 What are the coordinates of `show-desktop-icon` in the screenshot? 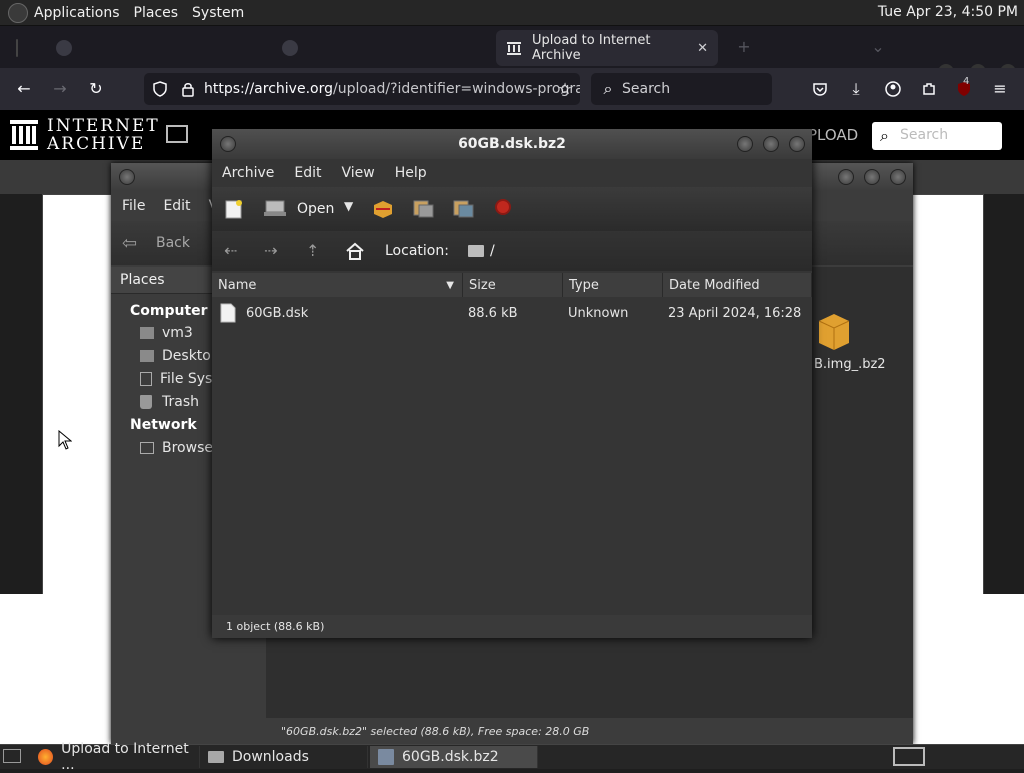 It's located at (12, 756).